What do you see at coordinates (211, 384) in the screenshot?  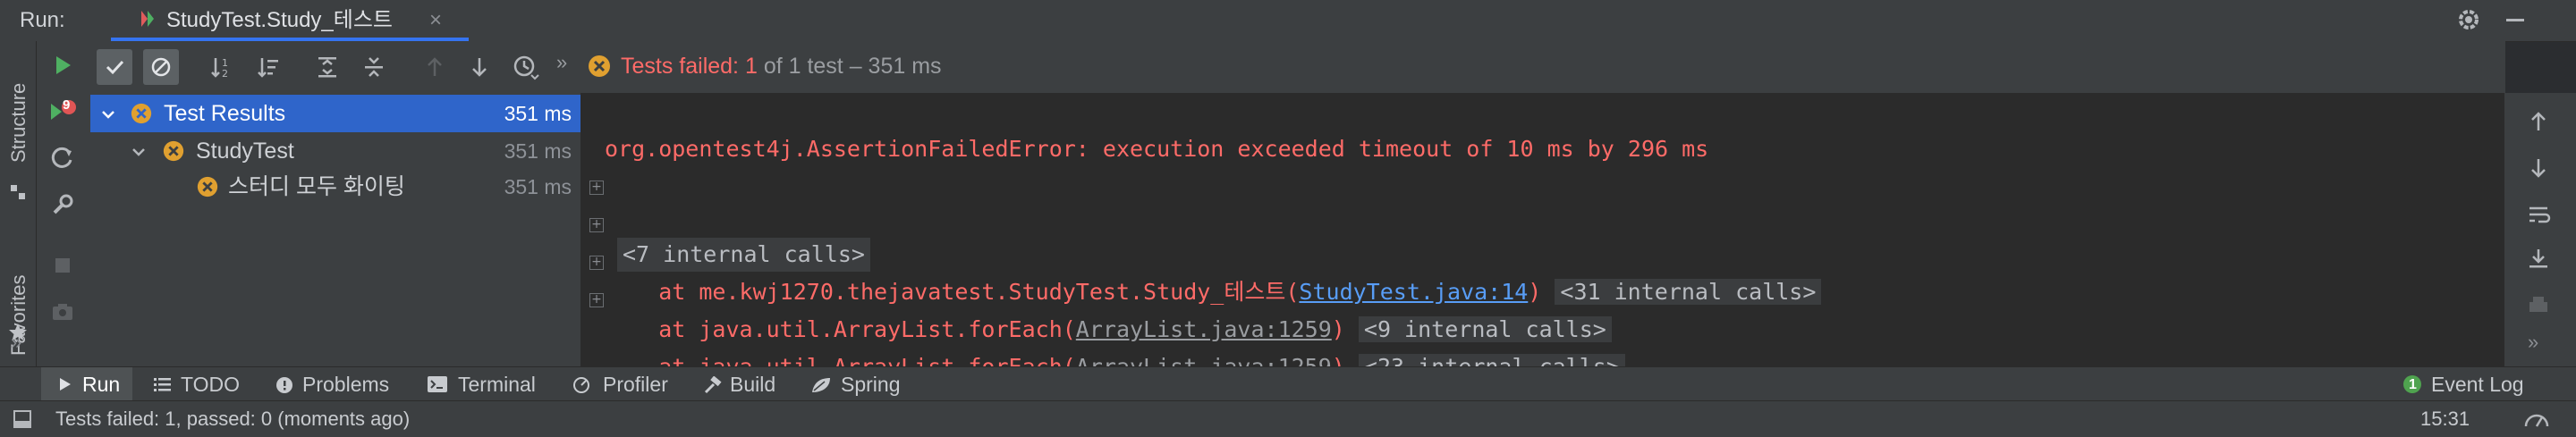 I see `tab-label: TODO` at bounding box center [211, 384].